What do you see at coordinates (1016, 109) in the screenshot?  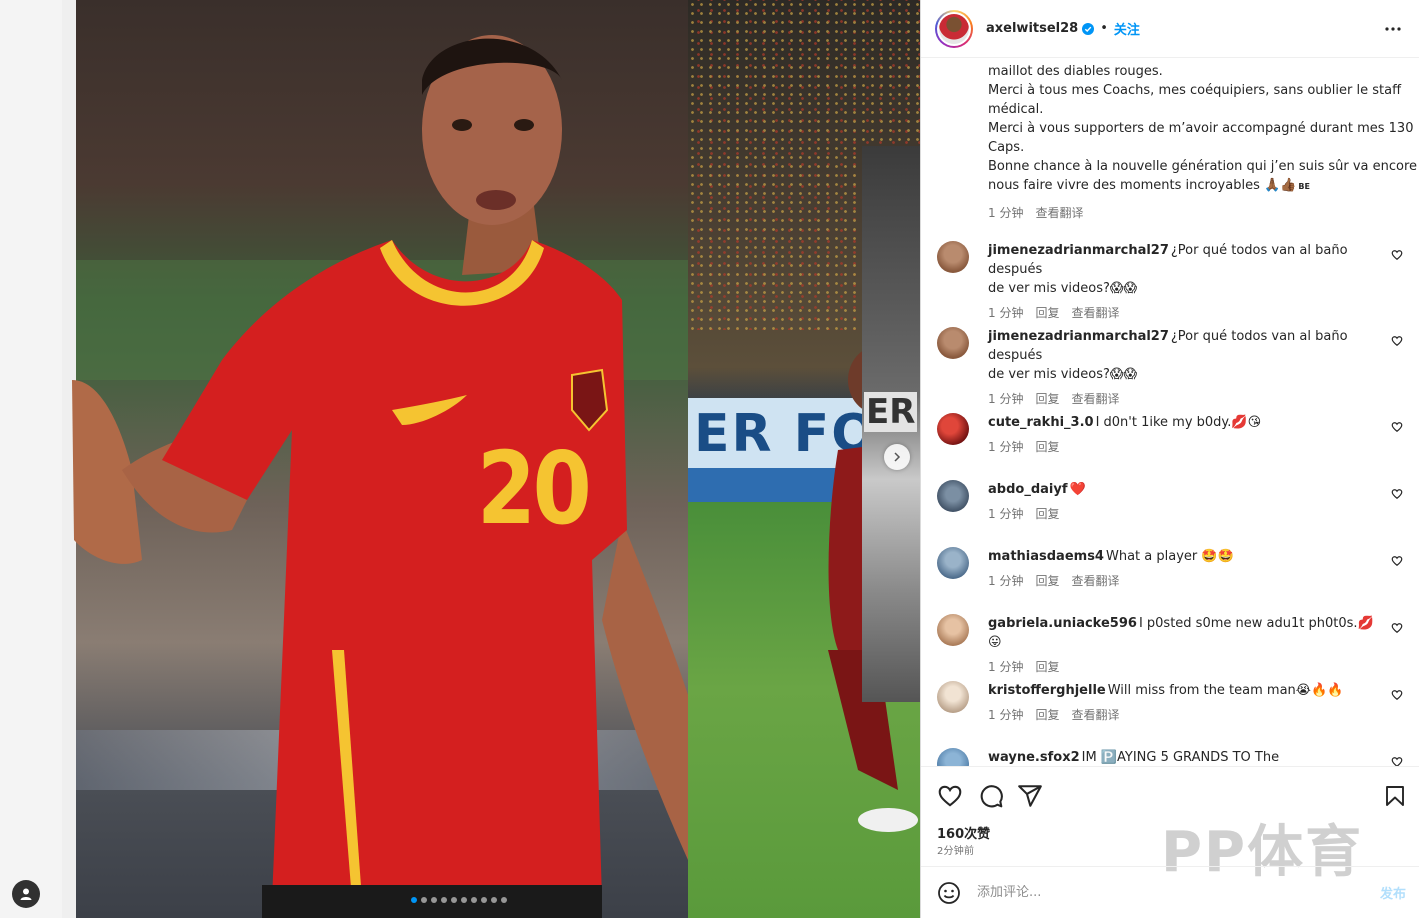 I see `caption-line: médical.` at bounding box center [1016, 109].